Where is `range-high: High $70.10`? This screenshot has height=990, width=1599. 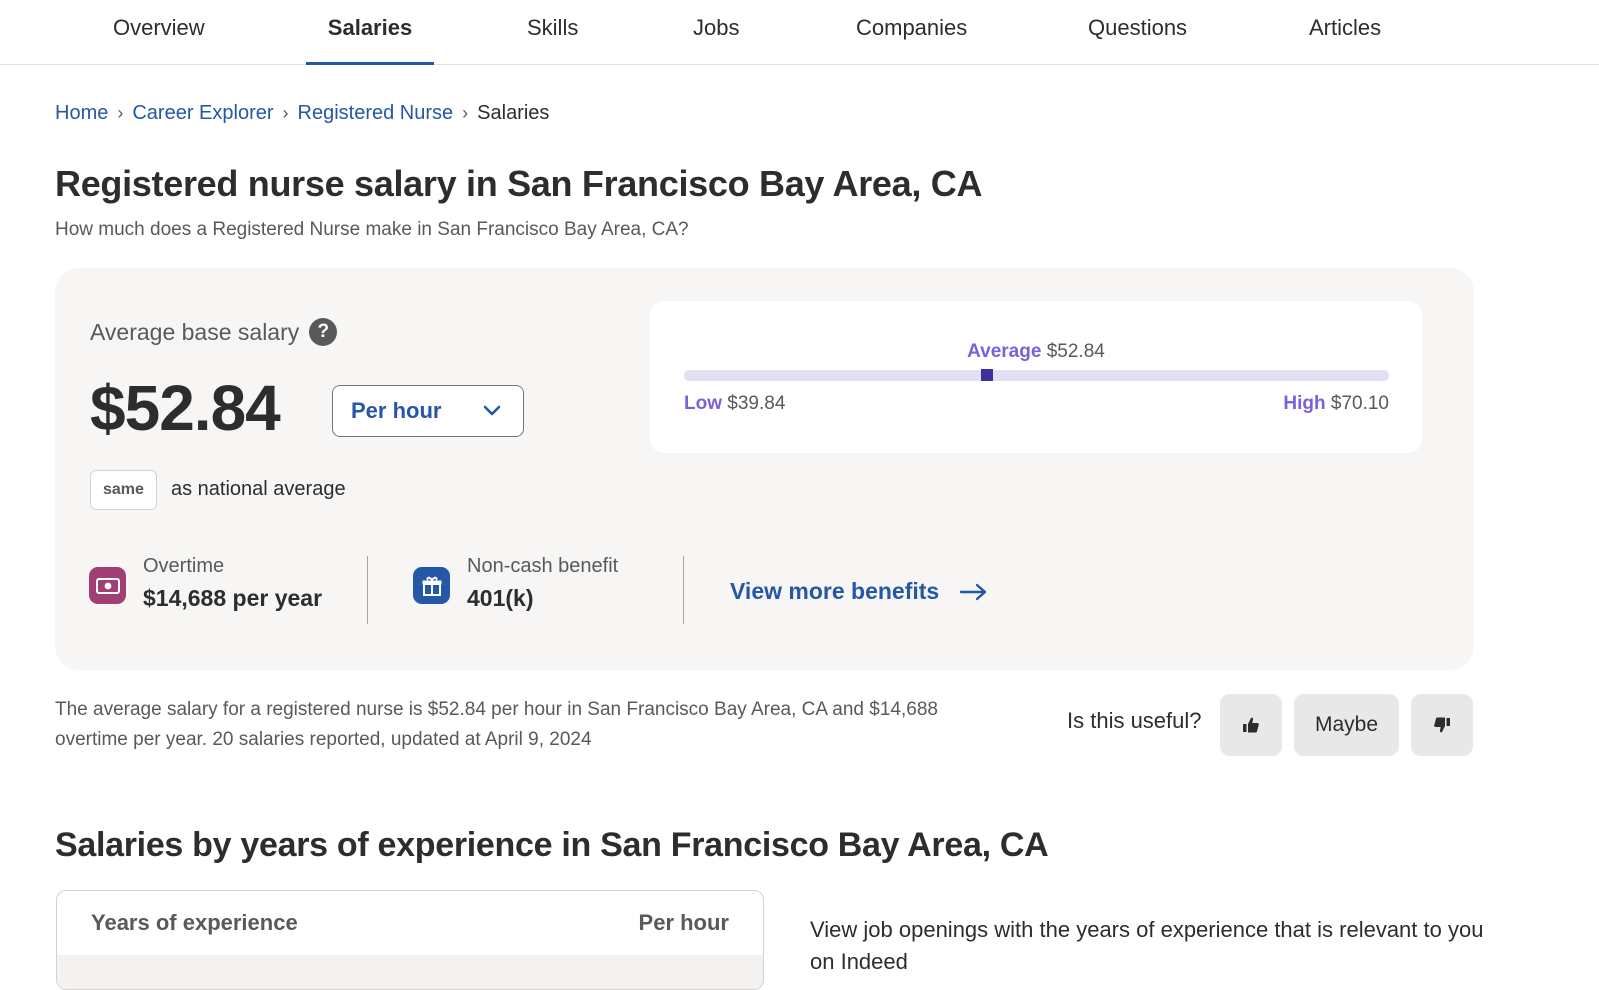 range-high: High $70.10 is located at coordinates (1336, 404).